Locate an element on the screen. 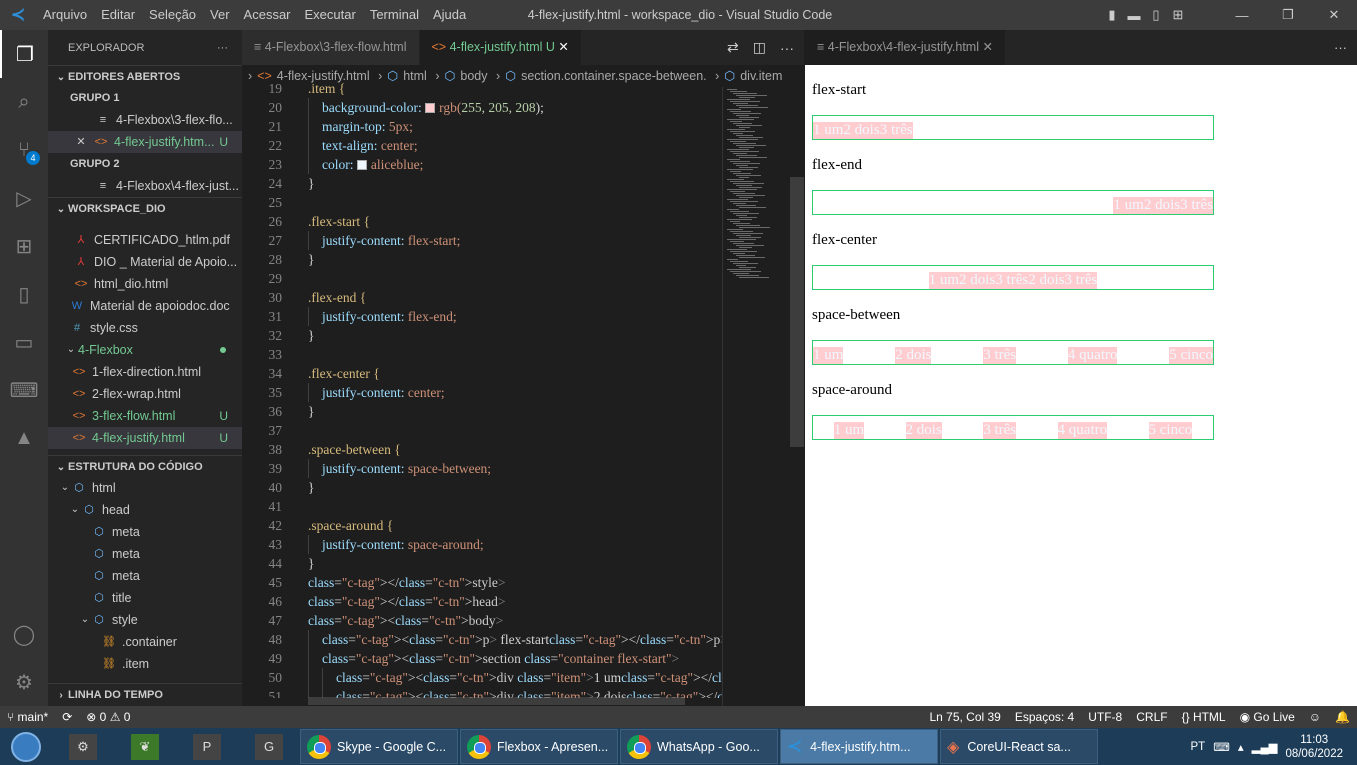 This screenshot has height=765, width=1357. minimap is located at coordinates (756, 396).